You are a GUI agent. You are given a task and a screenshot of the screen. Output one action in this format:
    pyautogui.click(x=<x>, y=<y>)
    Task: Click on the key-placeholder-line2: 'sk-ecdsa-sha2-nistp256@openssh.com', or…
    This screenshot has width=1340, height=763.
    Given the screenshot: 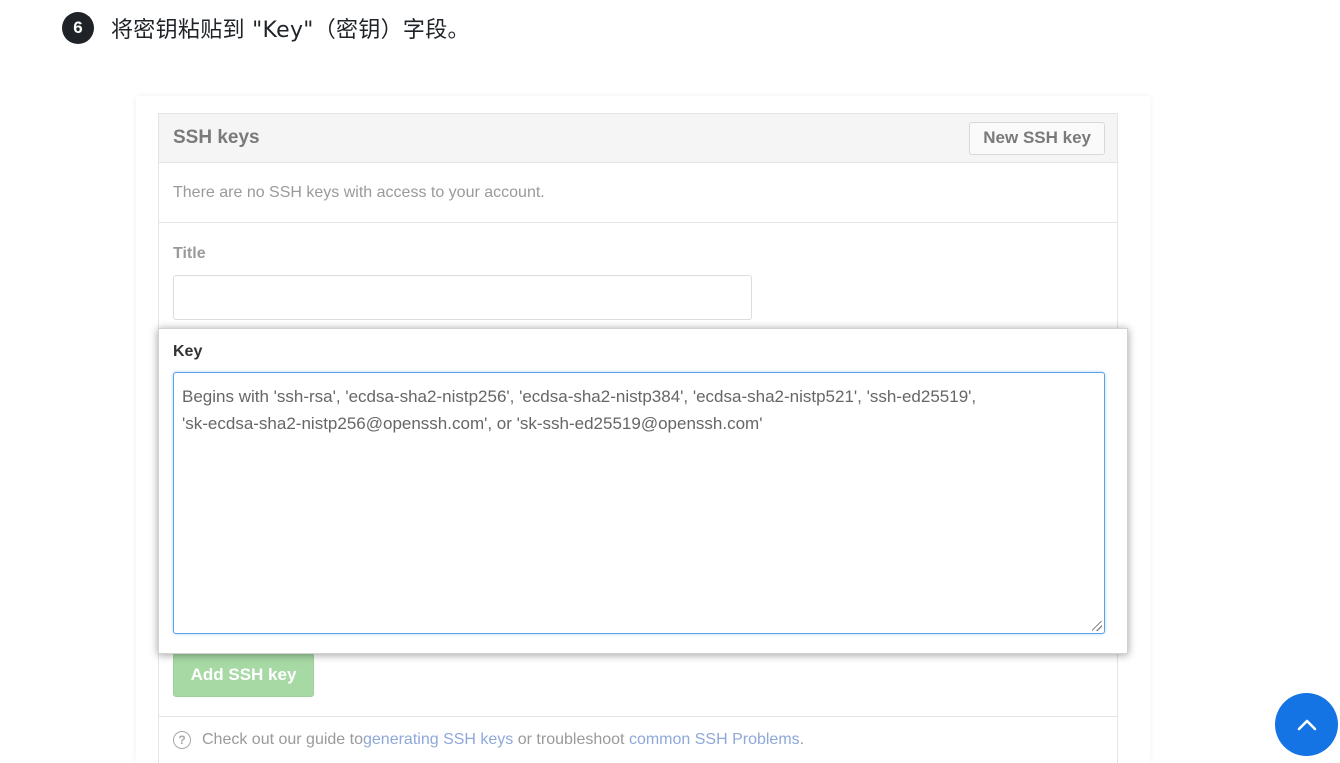 What is the action you would take?
    pyautogui.click(x=472, y=423)
    